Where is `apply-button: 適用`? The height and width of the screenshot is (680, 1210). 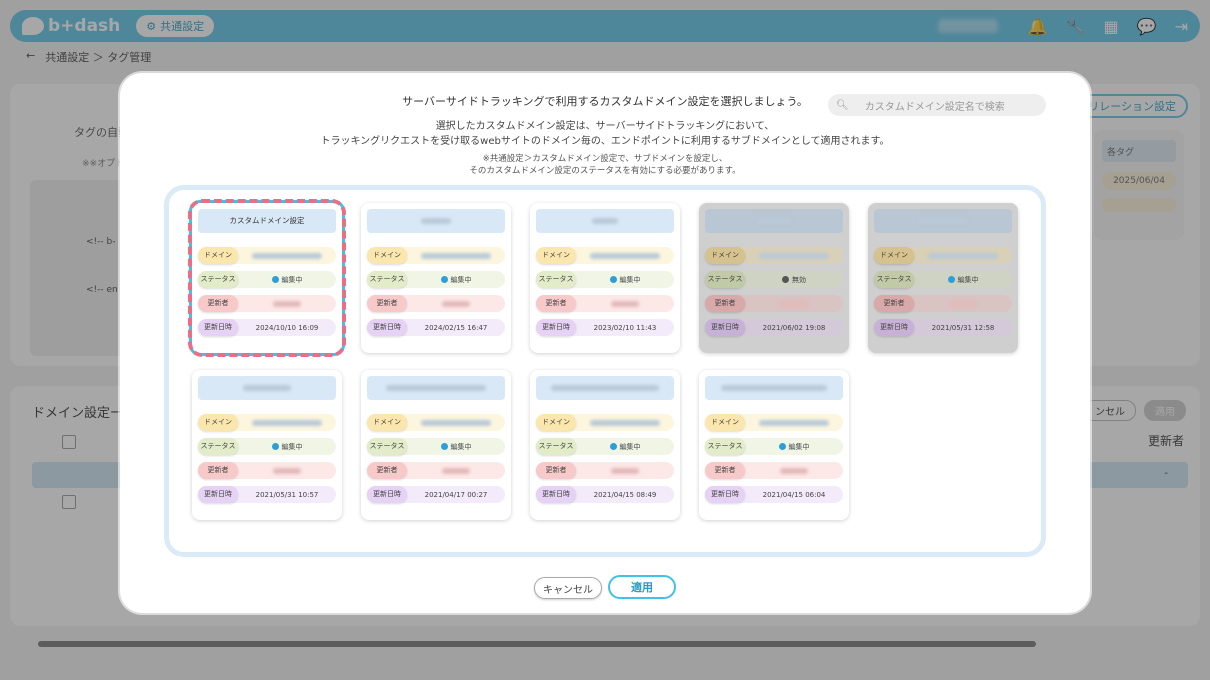 apply-button: 適用 is located at coordinates (642, 587).